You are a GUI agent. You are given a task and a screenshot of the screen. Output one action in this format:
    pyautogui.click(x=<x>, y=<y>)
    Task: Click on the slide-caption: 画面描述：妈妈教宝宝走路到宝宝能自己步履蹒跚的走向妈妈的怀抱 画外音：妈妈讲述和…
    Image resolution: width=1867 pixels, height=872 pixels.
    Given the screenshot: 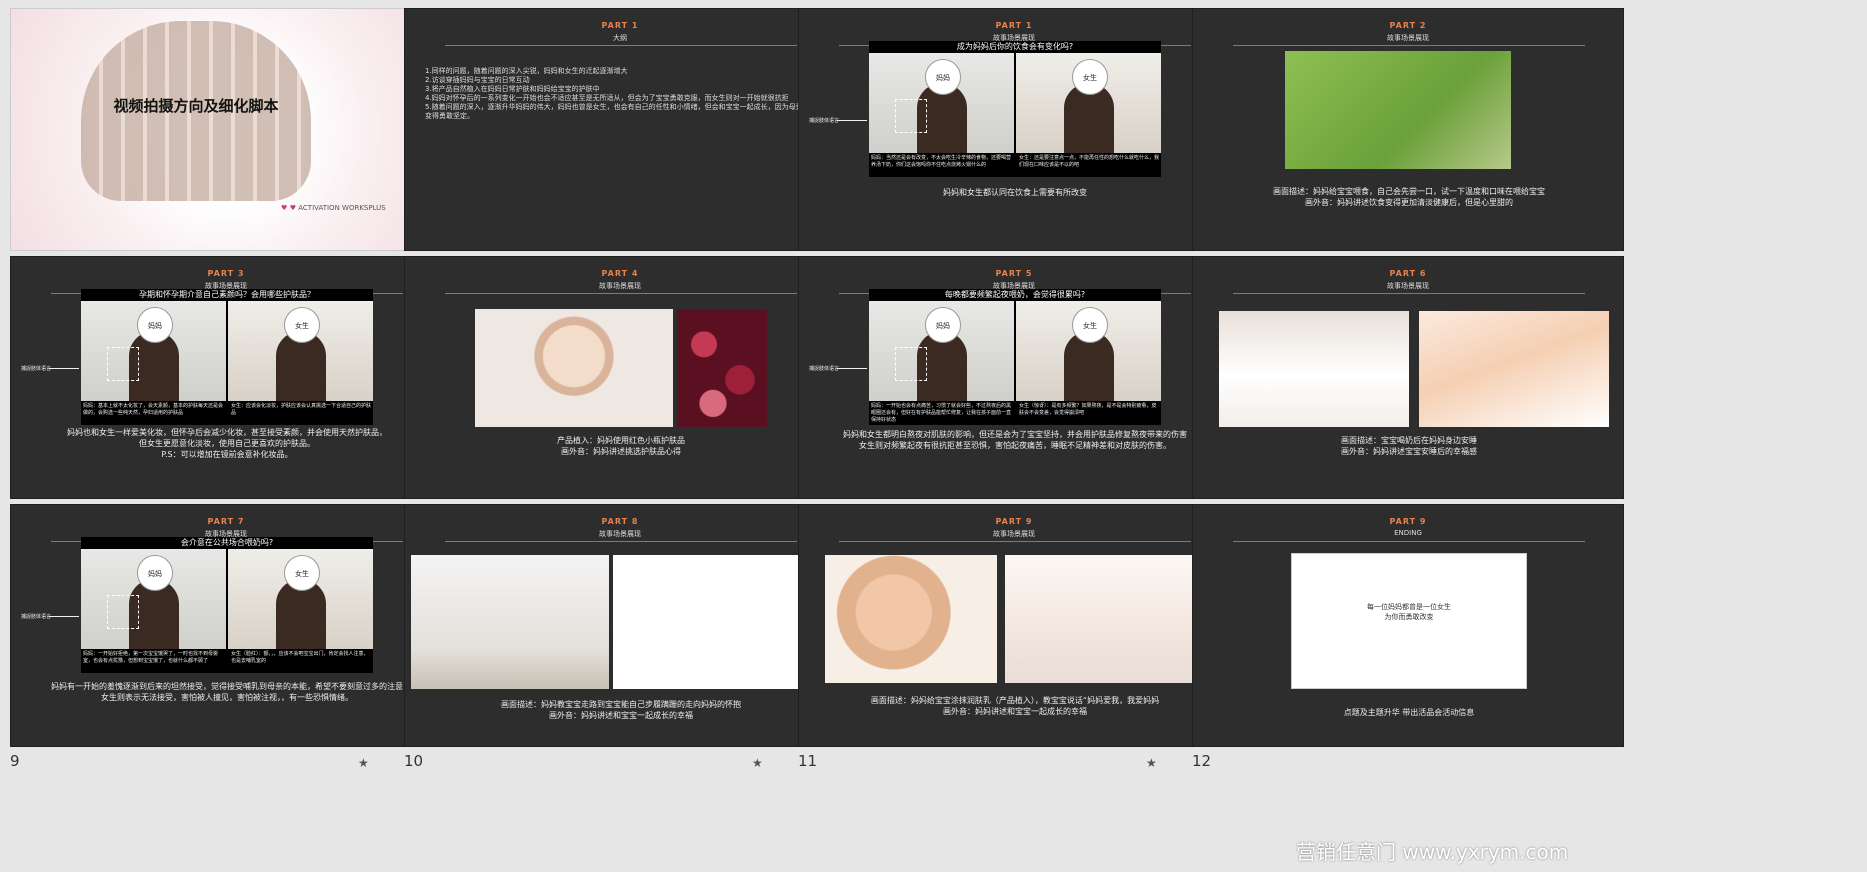 What is the action you would take?
    pyautogui.click(x=621, y=710)
    